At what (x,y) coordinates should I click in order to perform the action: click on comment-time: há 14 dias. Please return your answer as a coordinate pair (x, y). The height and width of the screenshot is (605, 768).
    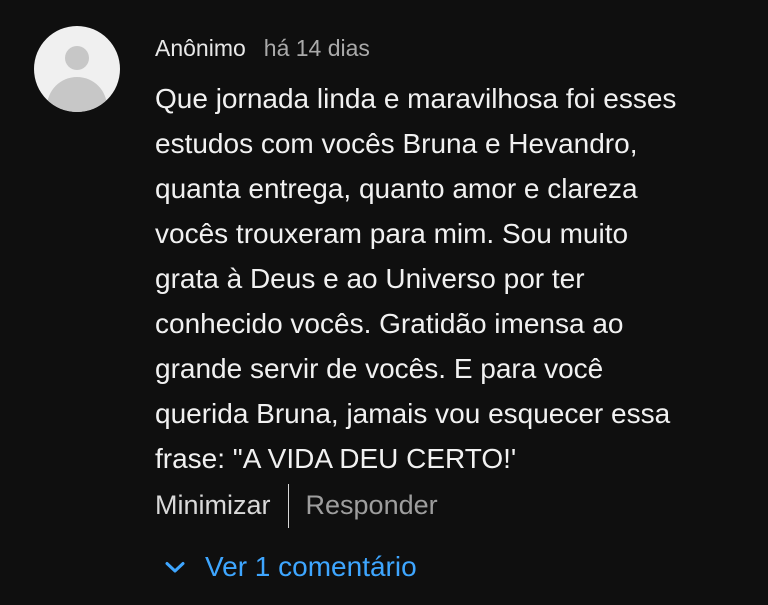
    Looking at the image, I should click on (316, 48).